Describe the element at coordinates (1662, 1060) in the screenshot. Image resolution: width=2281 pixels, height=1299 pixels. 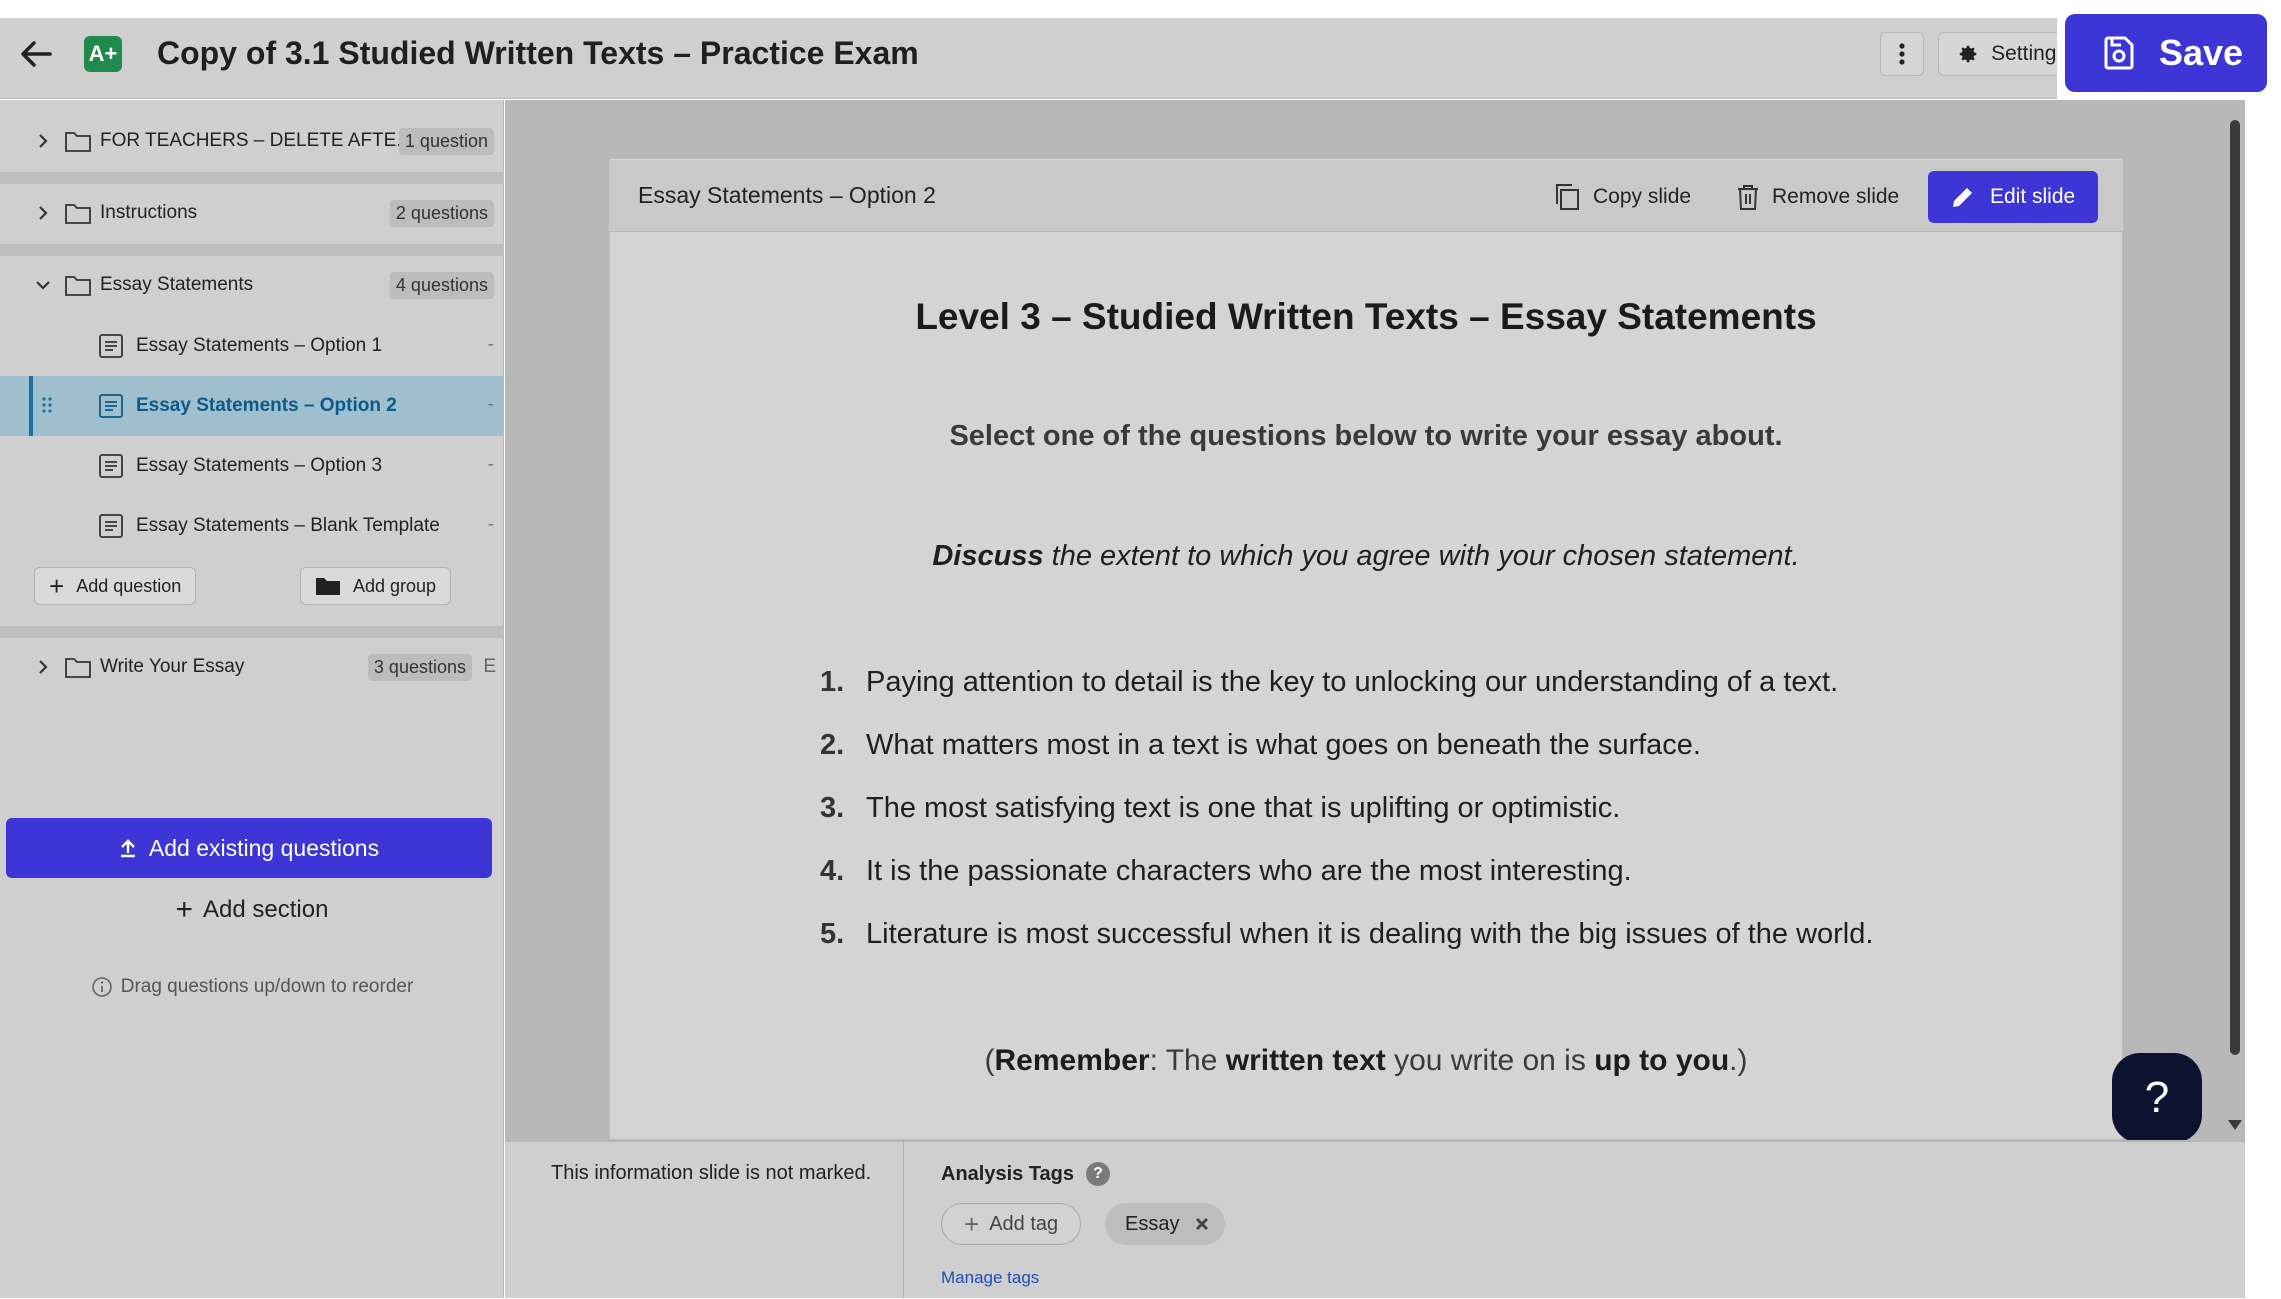
I see `remember-bold: up to you` at that location.